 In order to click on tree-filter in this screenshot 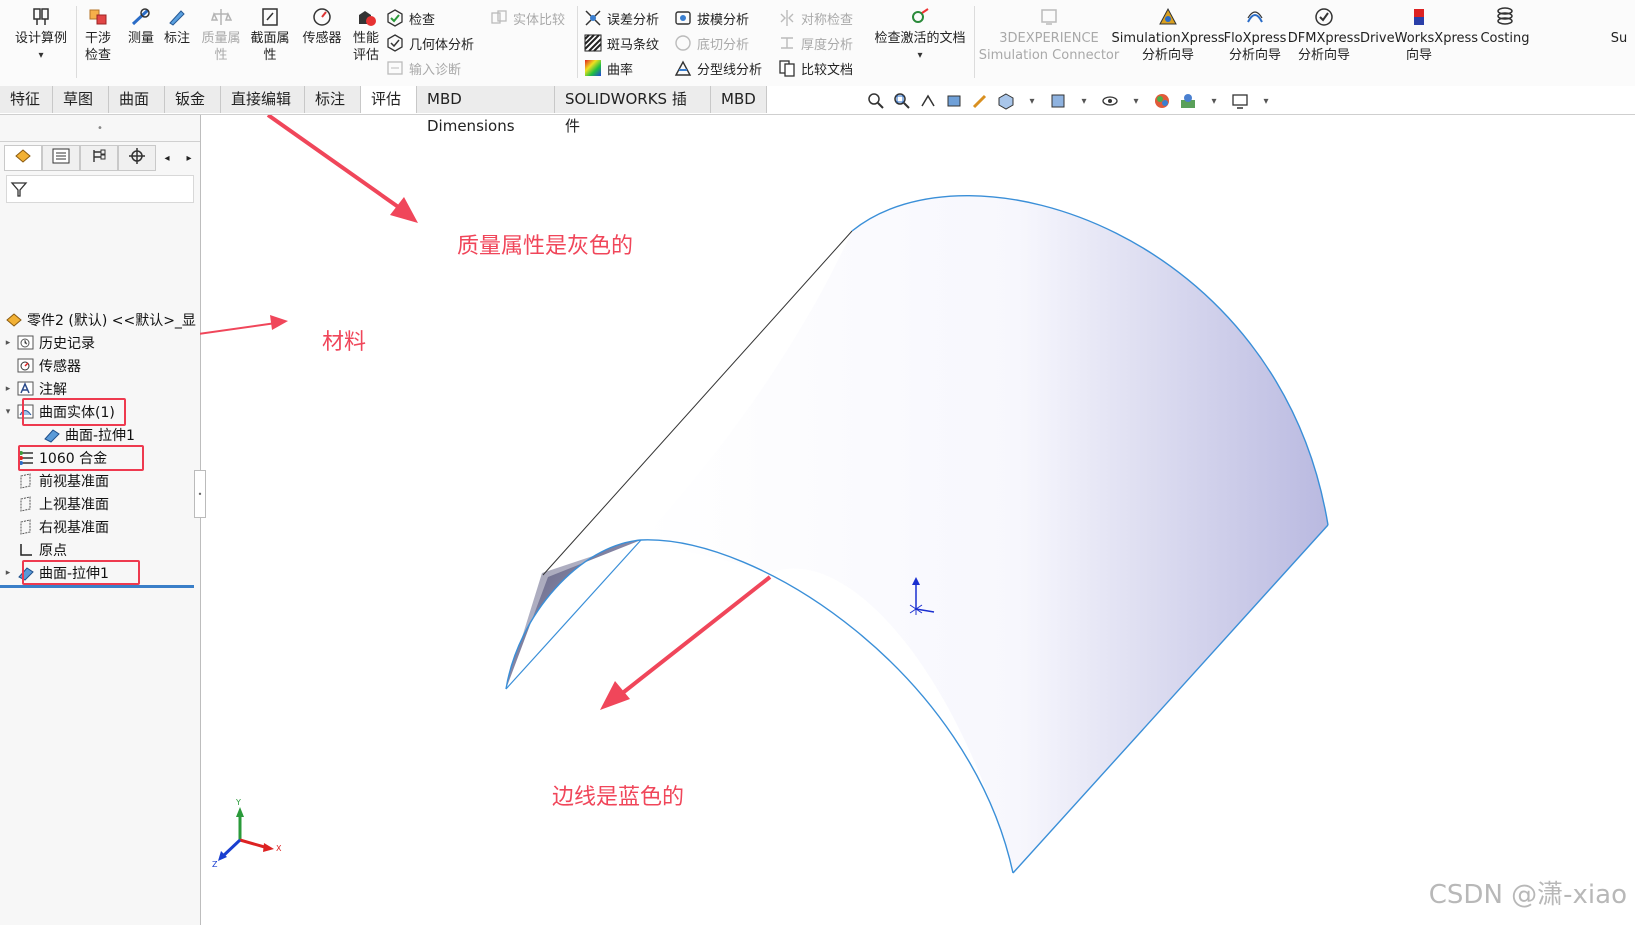, I will do `click(100, 189)`.